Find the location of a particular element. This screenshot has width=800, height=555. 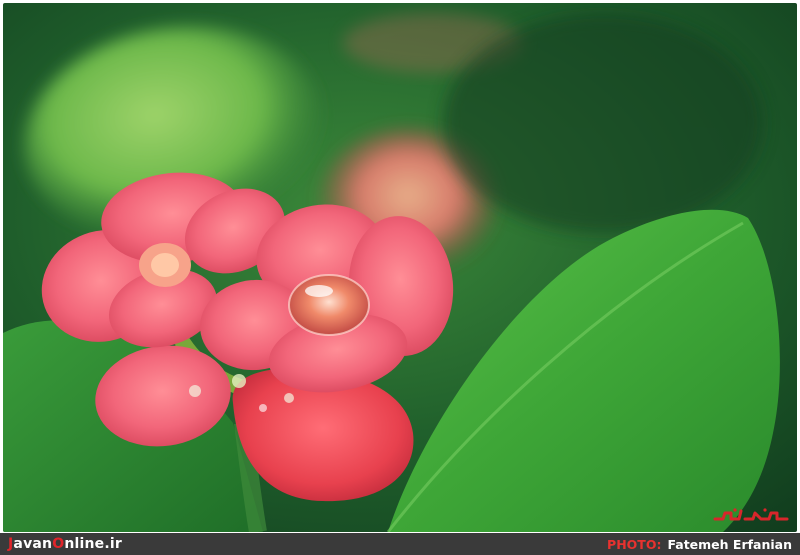

site-name-nline: nline.ir is located at coordinates (93, 544).